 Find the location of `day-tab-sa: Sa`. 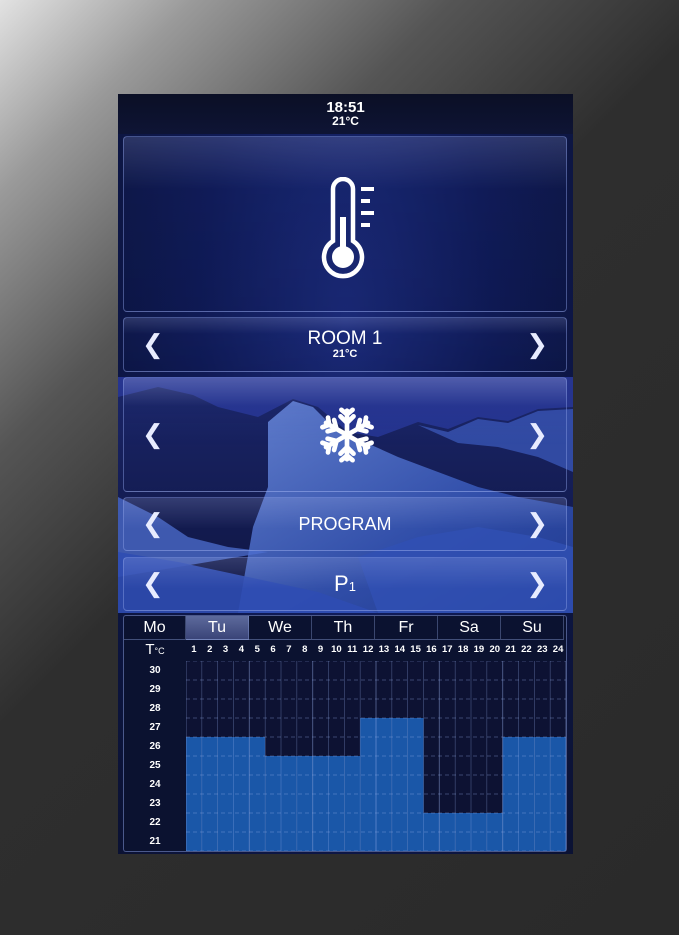

day-tab-sa: Sa is located at coordinates (469, 628).